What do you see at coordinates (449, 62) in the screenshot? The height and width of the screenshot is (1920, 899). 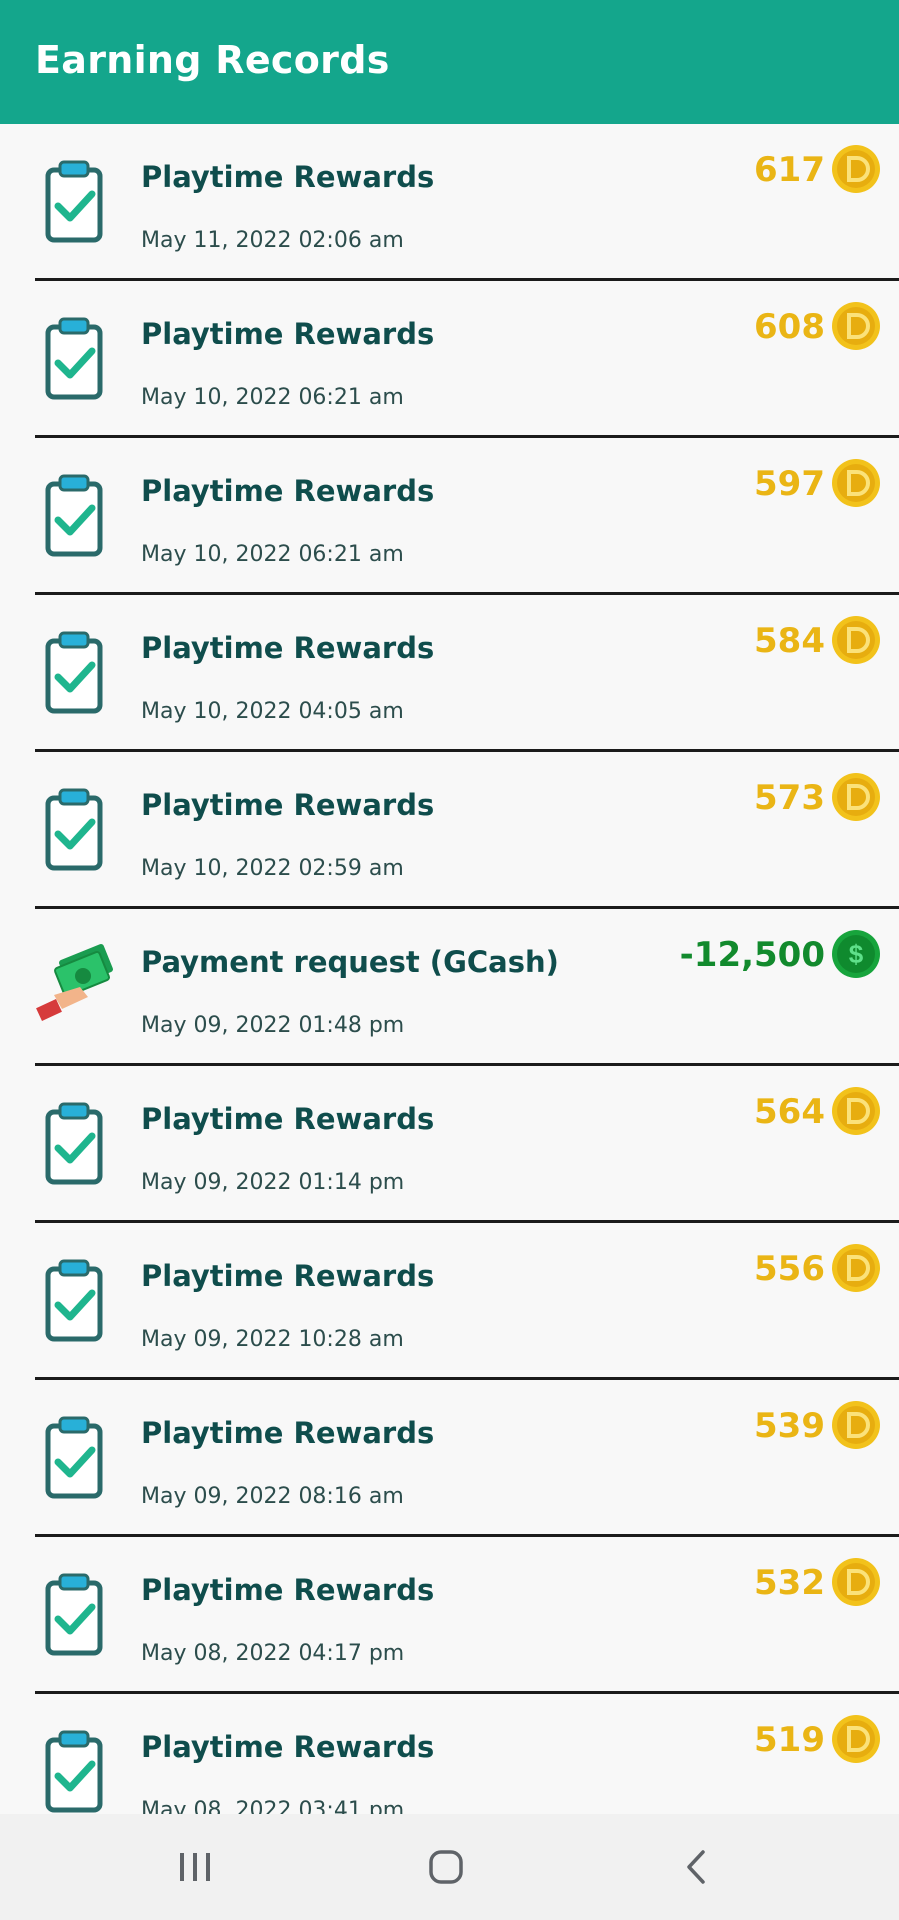 I see `app-bar: Earning Records` at bounding box center [449, 62].